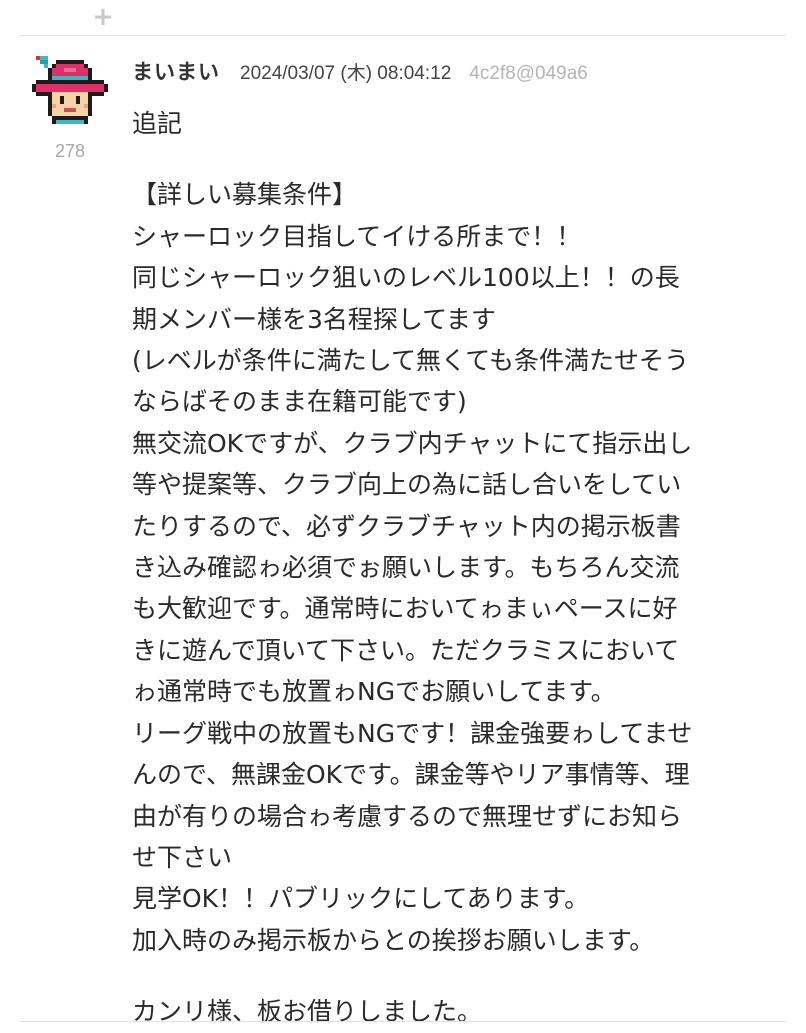 The height and width of the screenshot is (1033, 806). Describe the element at coordinates (411, 361) in the screenshot. I see `post-line: (レベルが条件に満たして無くても条件満たせそう` at that location.